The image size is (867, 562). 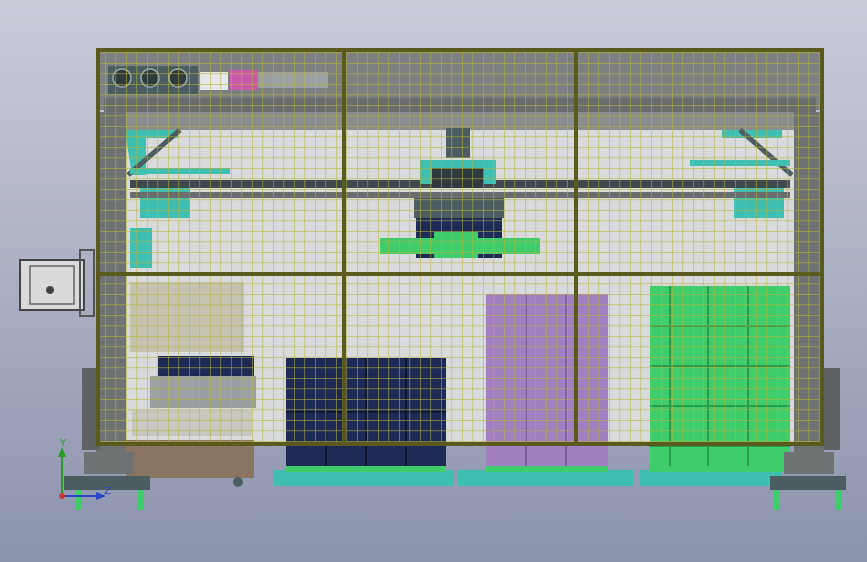 What do you see at coordinates (63, 443) in the screenshot?
I see `triad-y-label: Y` at bounding box center [63, 443].